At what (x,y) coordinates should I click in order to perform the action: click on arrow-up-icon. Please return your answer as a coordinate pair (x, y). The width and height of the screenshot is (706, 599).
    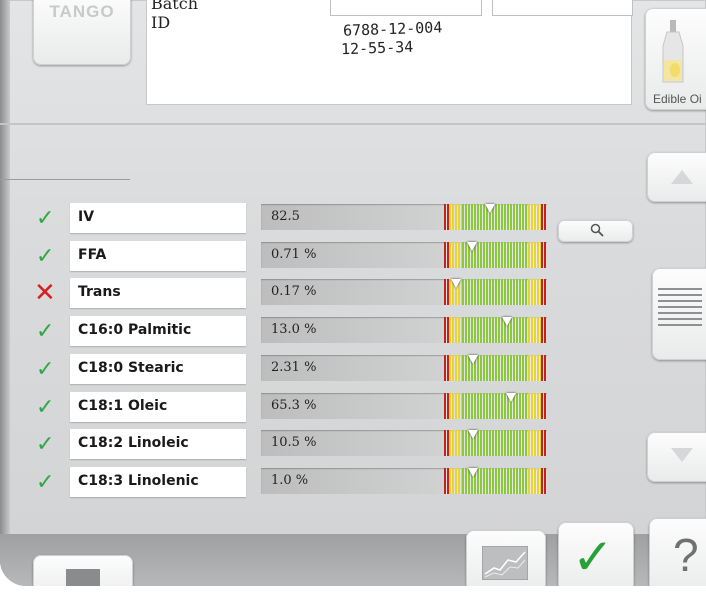
    Looking at the image, I should click on (682, 177).